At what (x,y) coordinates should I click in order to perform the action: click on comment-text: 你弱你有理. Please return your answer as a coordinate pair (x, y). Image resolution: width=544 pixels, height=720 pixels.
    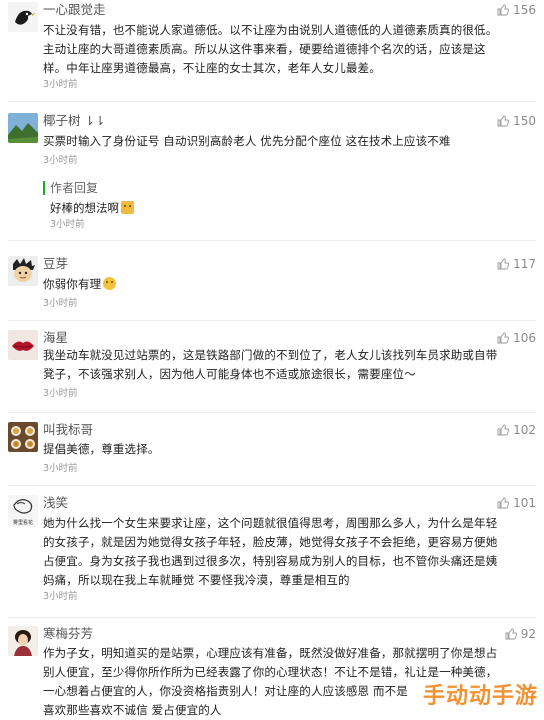
    Looking at the image, I should click on (282, 284).